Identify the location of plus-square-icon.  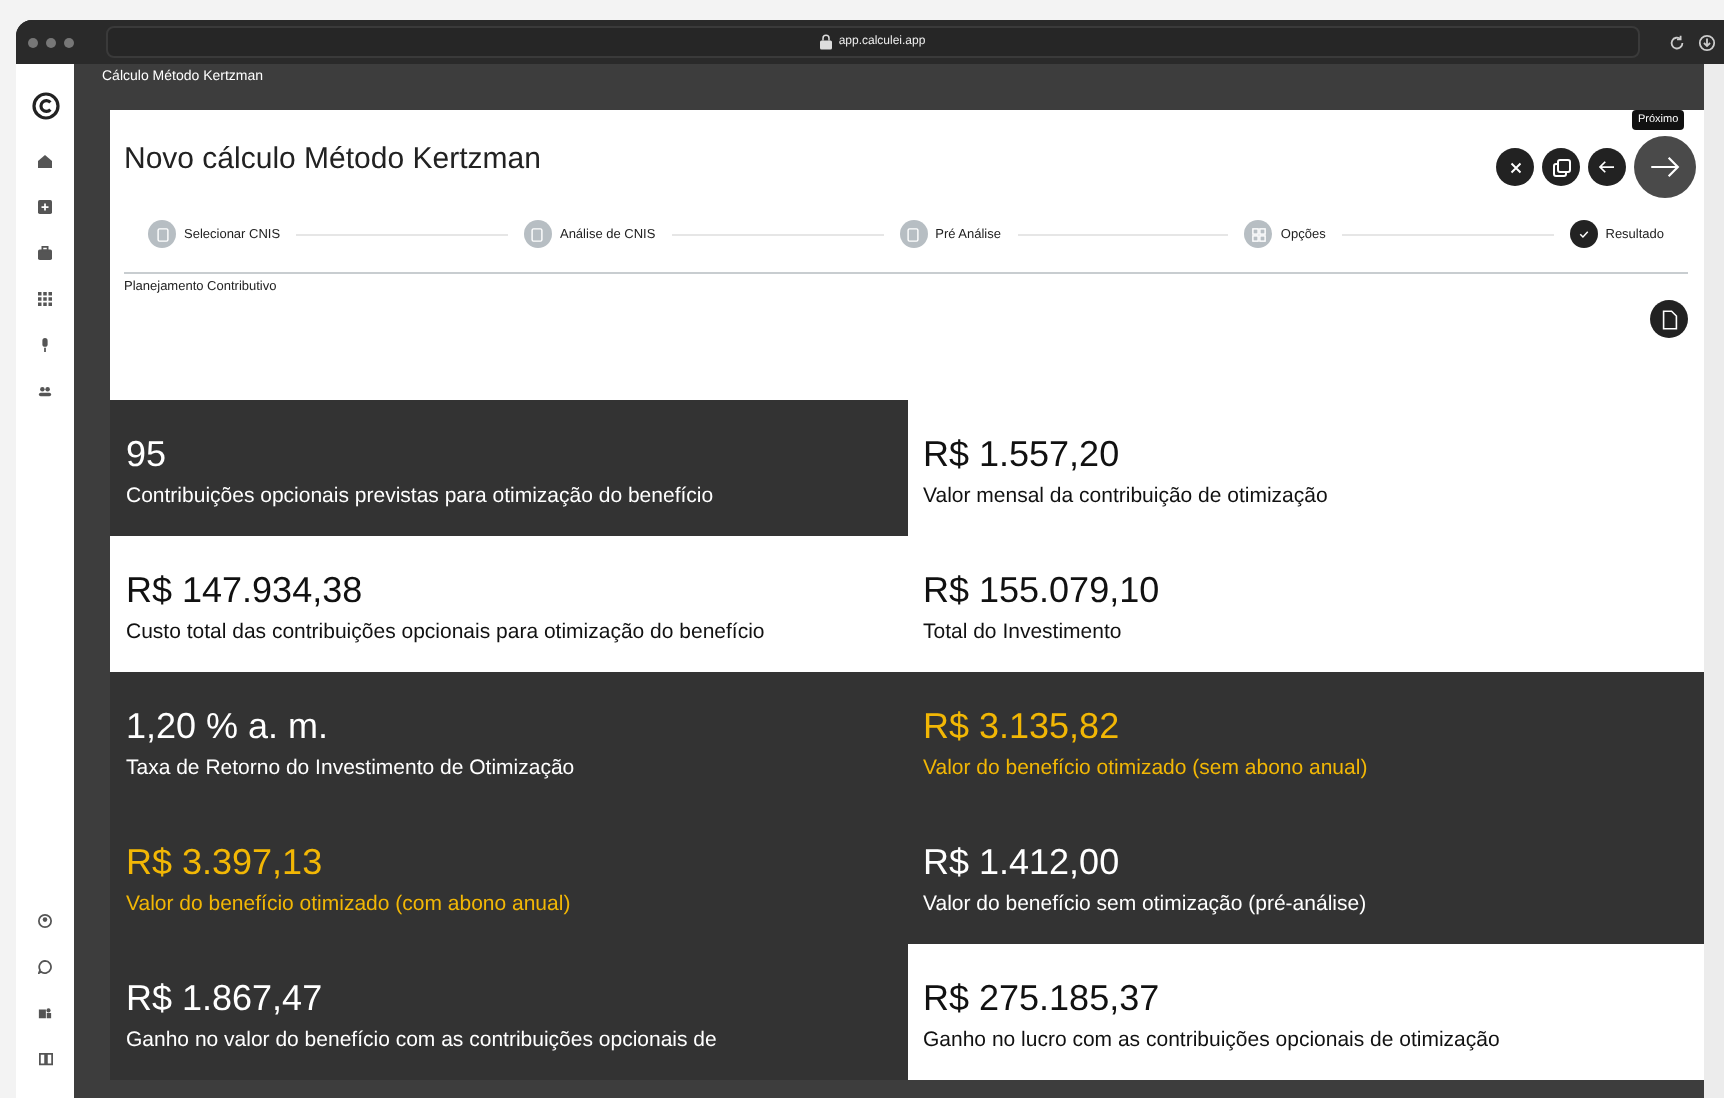
(45, 207).